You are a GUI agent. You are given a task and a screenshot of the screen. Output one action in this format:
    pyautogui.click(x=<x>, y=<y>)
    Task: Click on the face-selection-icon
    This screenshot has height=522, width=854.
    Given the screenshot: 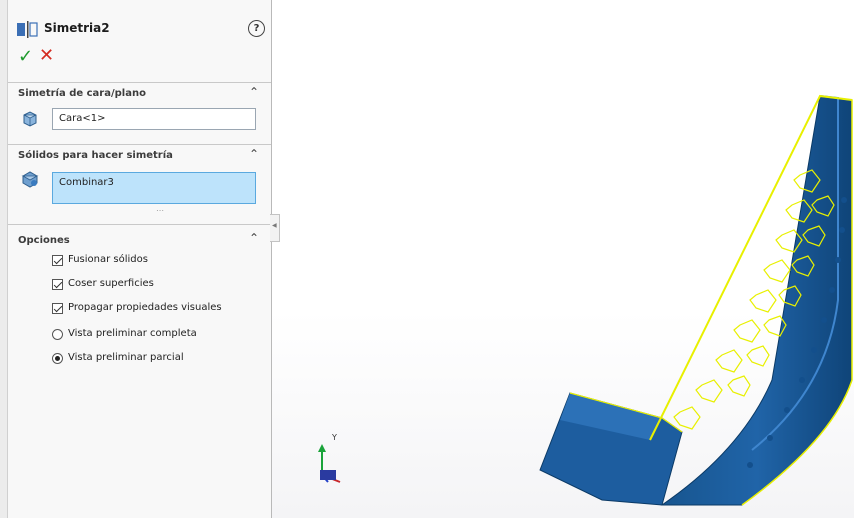 What is the action you would take?
    pyautogui.click(x=30, y=119)
    